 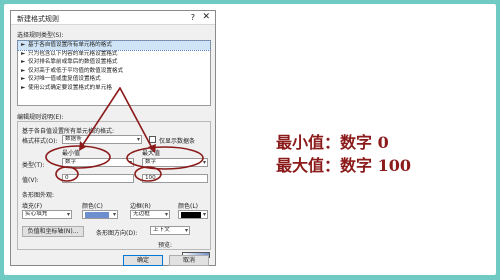 I want to click on rule-type-item: ► 仅对高于或低于平均值的数值设置格式, so click(x=114, y=71).